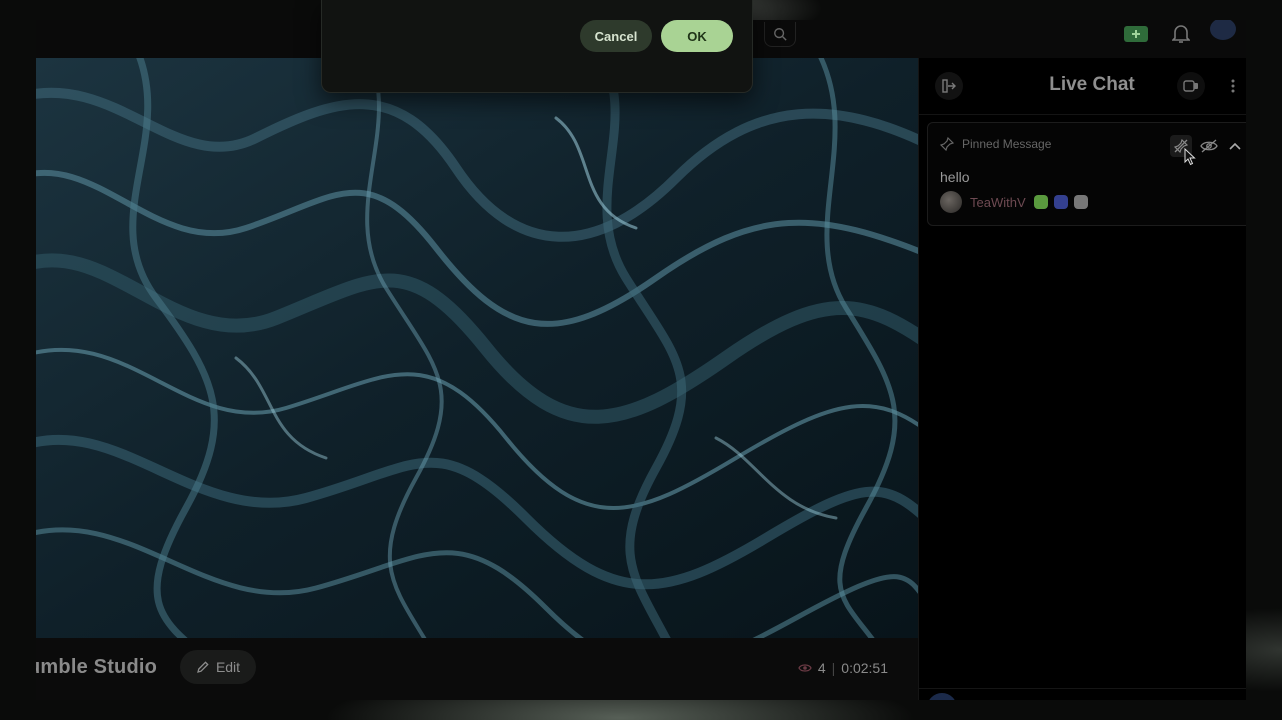 The image size is (1282, 720). Describe the element at coordinates (537, 46) in the screenshot. I see `confirm-dialog: Cancel OK` at that location.